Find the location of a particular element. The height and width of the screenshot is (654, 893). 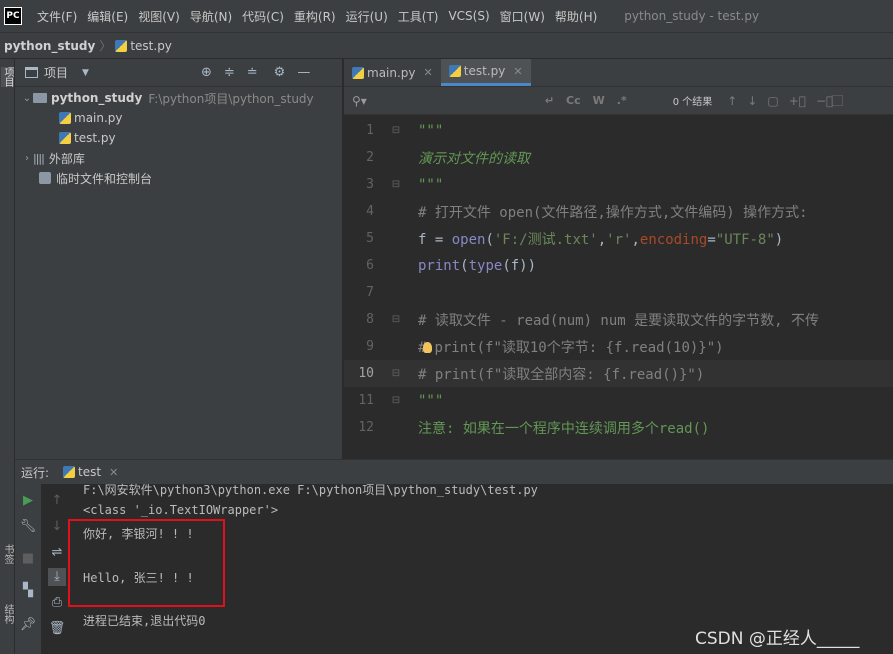

code-line: 9 # print(f"读取10个字节: {f.read(10)}") is located at coordinates (618, 346).